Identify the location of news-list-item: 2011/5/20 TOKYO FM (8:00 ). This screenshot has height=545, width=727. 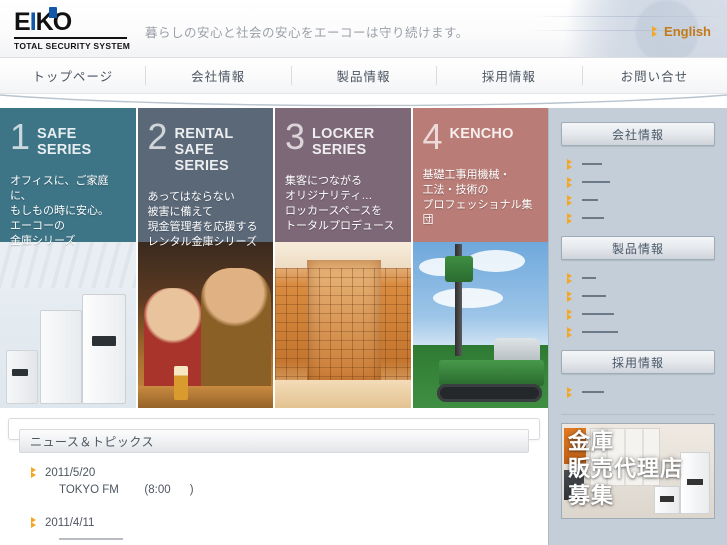
(278, 482).